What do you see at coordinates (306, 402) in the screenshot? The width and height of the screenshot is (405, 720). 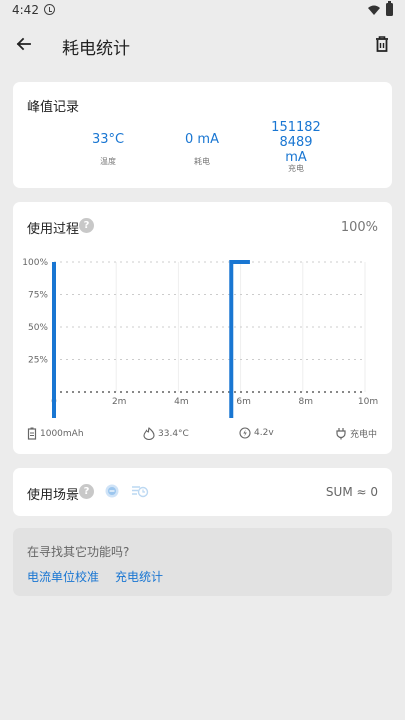 I see `x-tick-label: 8m` at bounding box center [306, 402].